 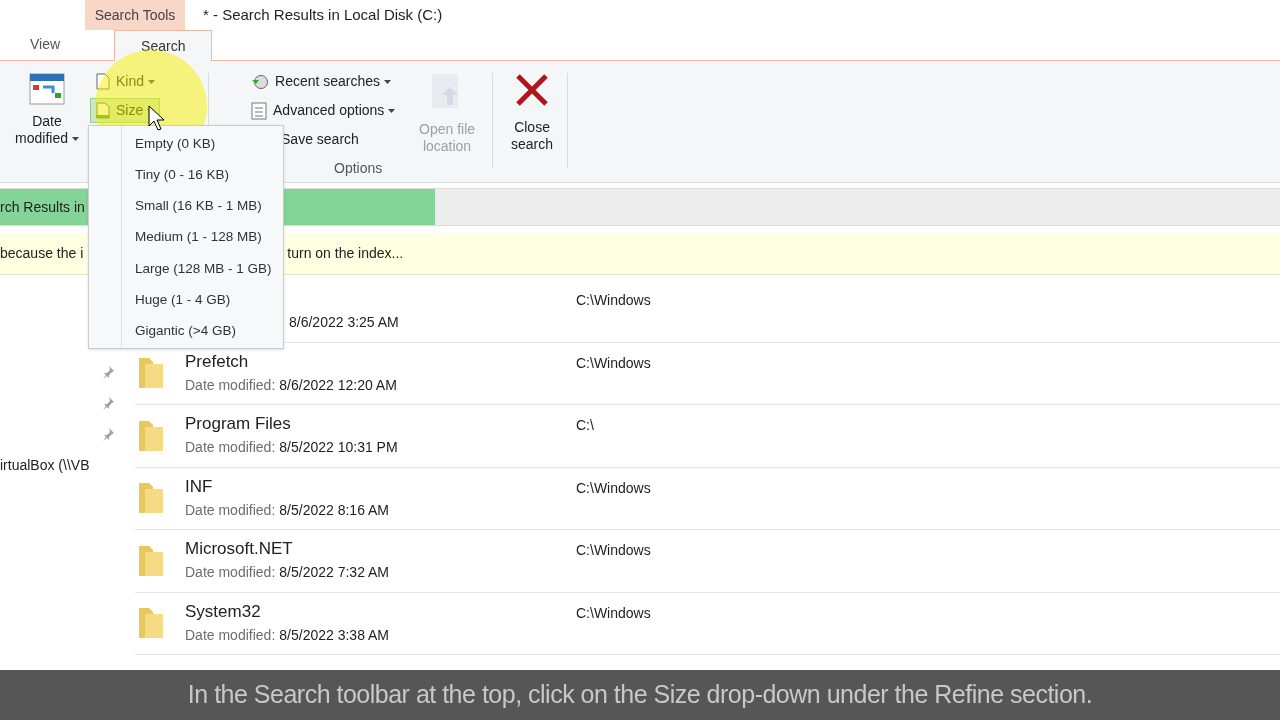 What do you see at coordinates (197, 206) in the screenshot?
I see `menu-item: Small (16 KB - 1 MB)` at bounding box center [197, 206].